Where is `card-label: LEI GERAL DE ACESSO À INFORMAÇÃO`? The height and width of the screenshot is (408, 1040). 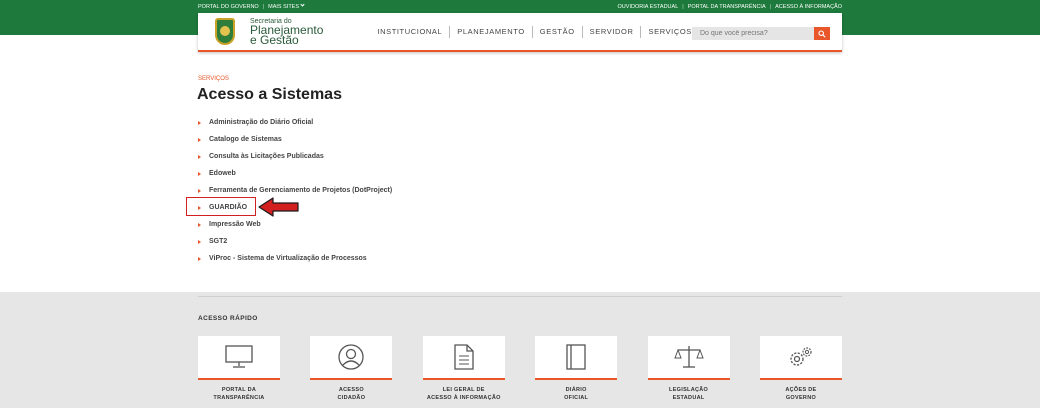
card-label: LEI GERAL DE ACESSO À INFORMAÇÃO is located at coordinates (463, 394).